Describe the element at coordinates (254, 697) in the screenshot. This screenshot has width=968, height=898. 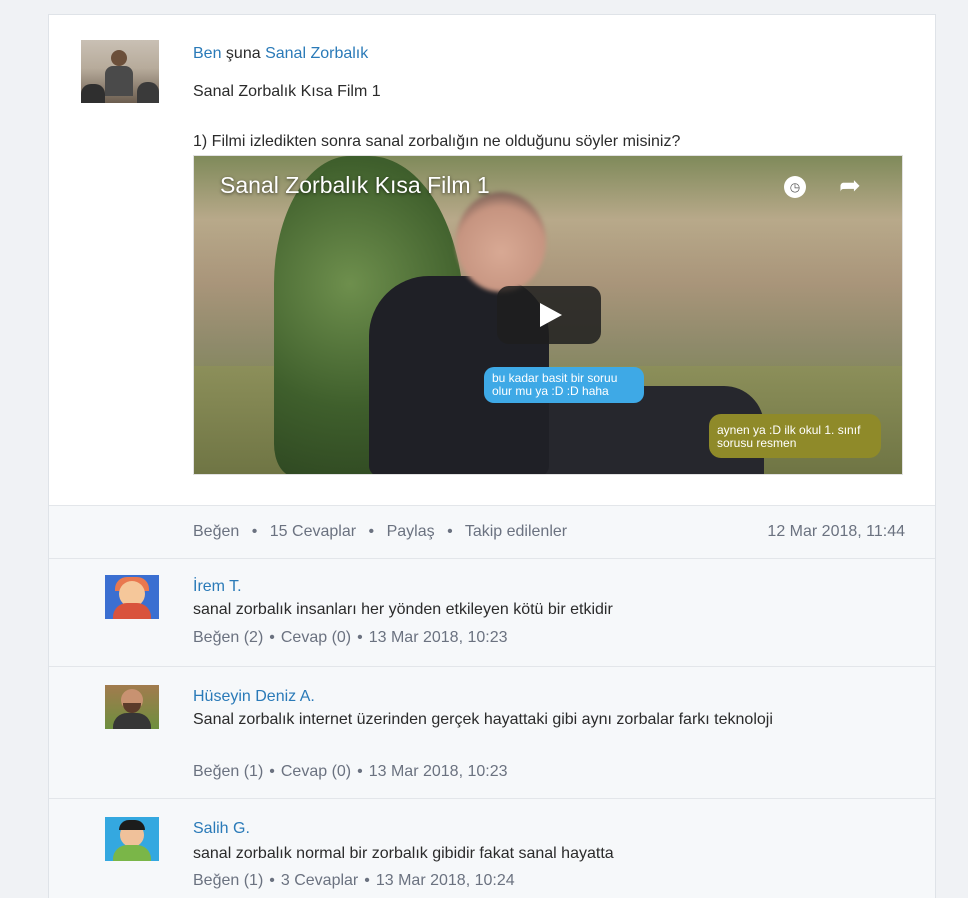
I see `reply-author: Hüseyin Deniz A.` at that location.